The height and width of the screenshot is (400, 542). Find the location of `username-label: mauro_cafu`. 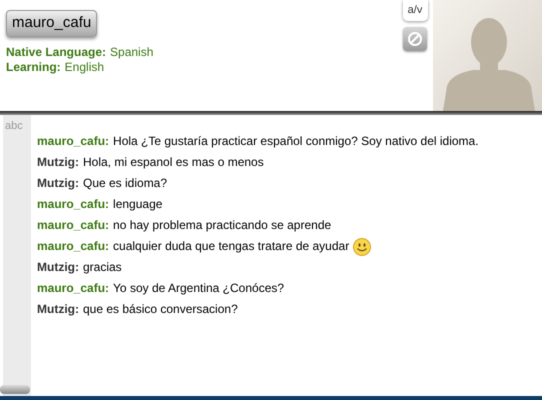

username-label: mauro_cafu is located at coordinates (52, 23).